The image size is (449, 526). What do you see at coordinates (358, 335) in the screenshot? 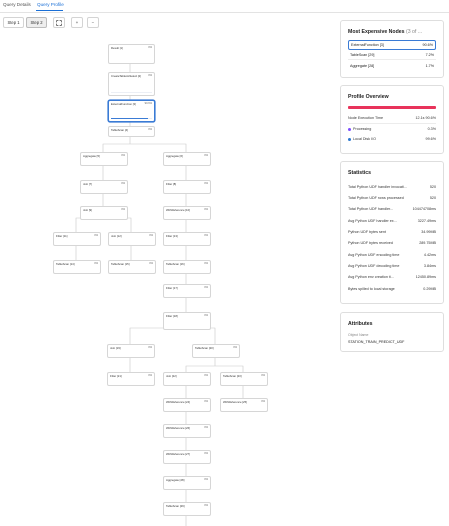
I see `attribute-label: Object Name` at bounding box center [358, 335].